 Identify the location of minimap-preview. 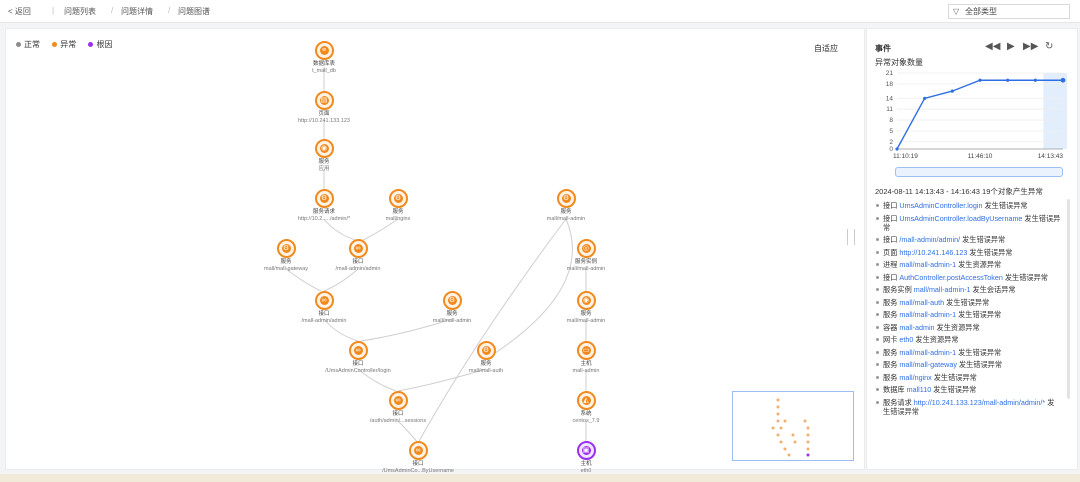
(790, 427).